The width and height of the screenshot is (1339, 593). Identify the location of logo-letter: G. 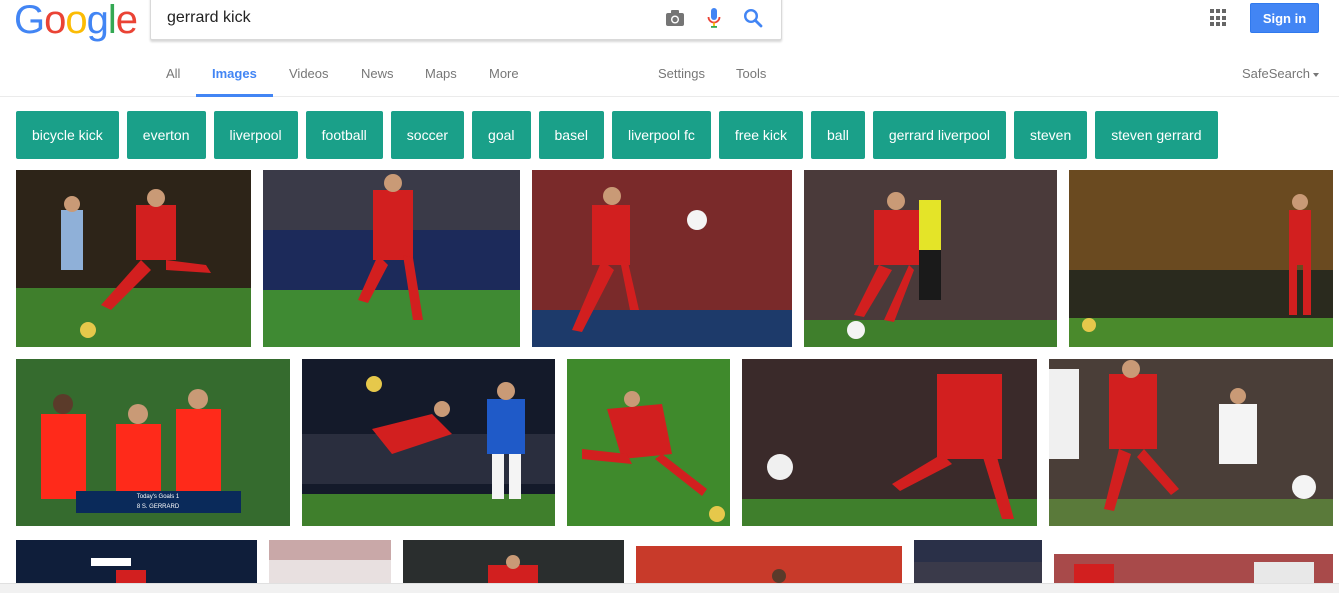
(29, 21).